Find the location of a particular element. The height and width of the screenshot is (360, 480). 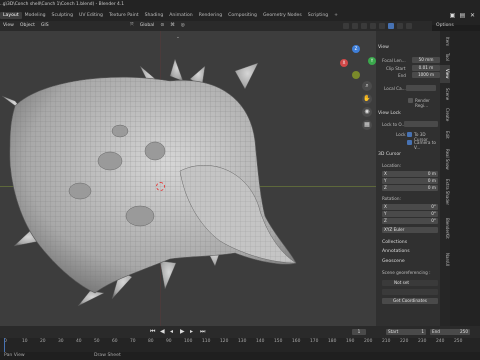

transform-orientation: ⤧ Global ⊙ ⌘ ◎ is located at coordinates (157, 26).